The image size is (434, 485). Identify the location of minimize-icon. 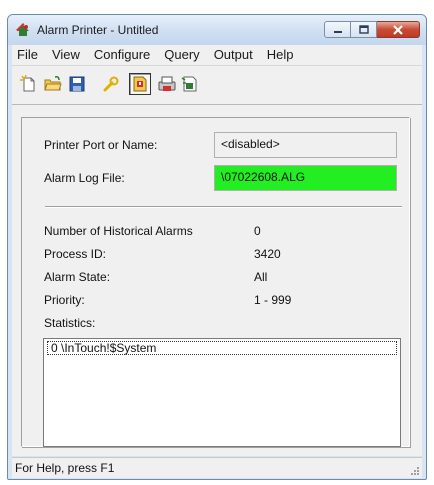
(337, 31).